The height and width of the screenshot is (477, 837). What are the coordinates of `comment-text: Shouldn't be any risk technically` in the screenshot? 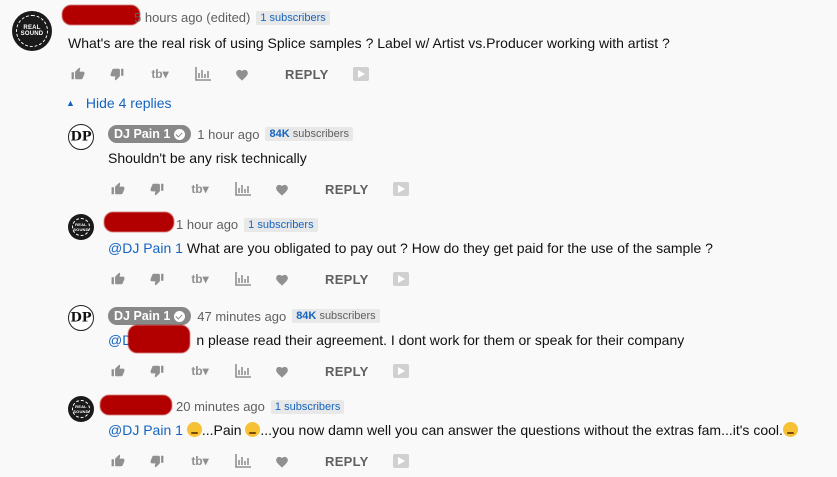 It's located at (207, 158).